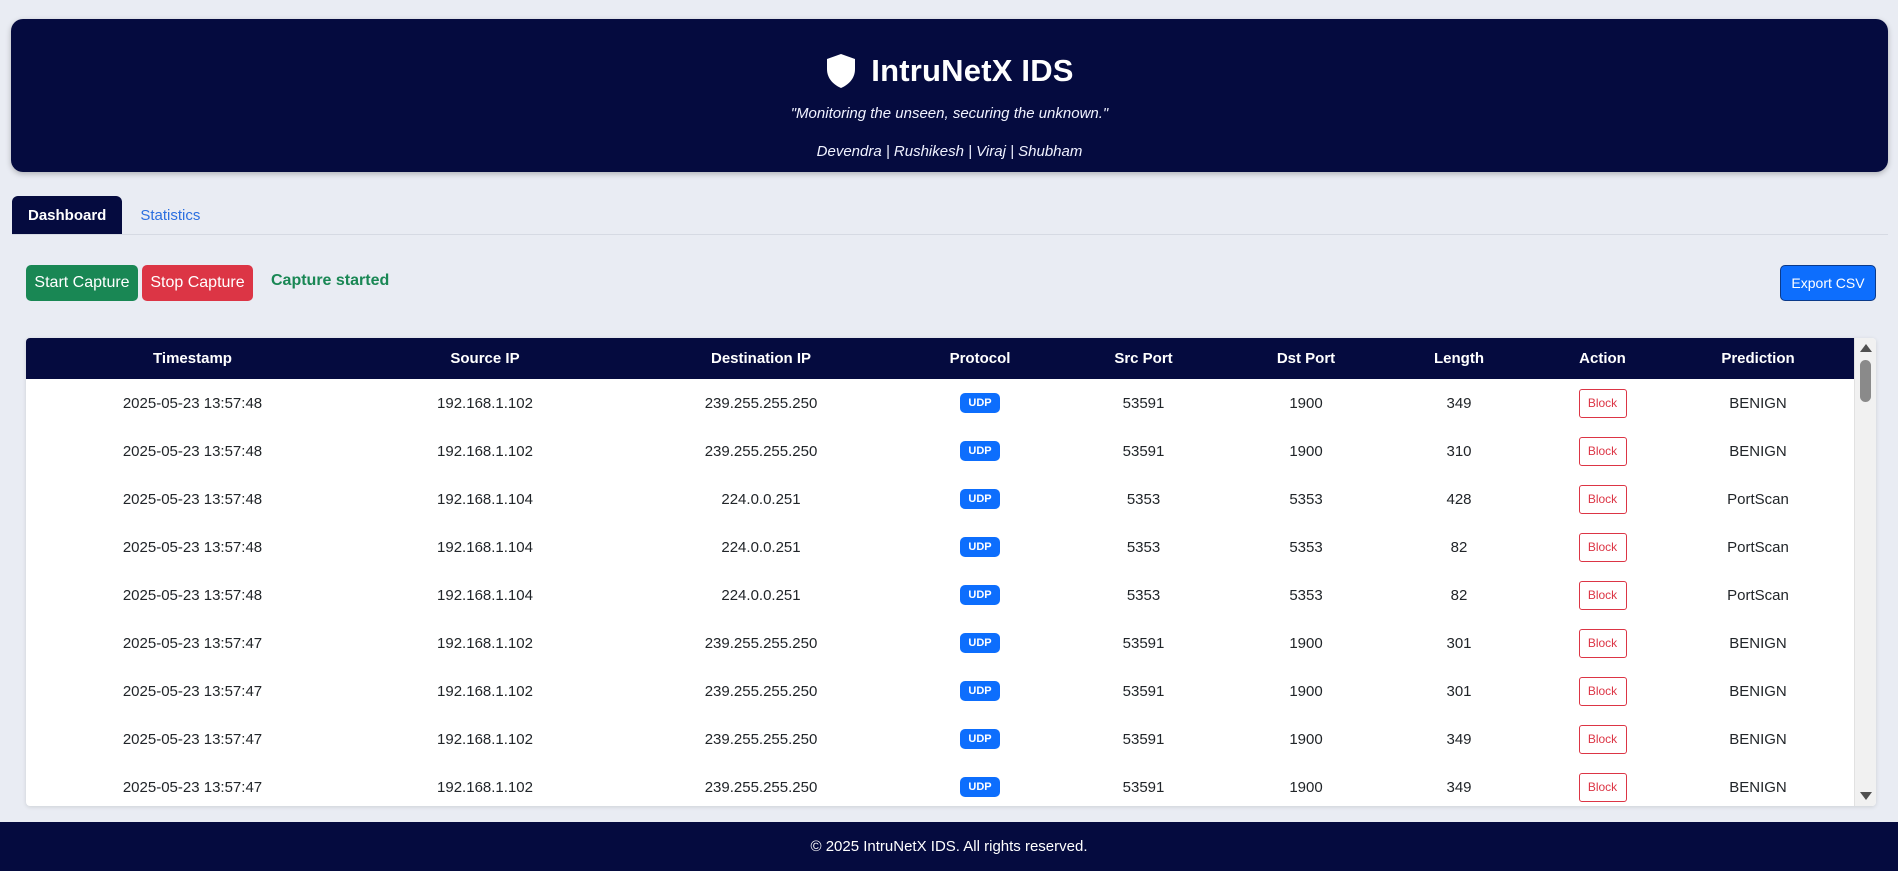 The height and width of the screenshot is (871, 1898). I want to click on column-header-prediction: Prediction, so click(1758, 358).